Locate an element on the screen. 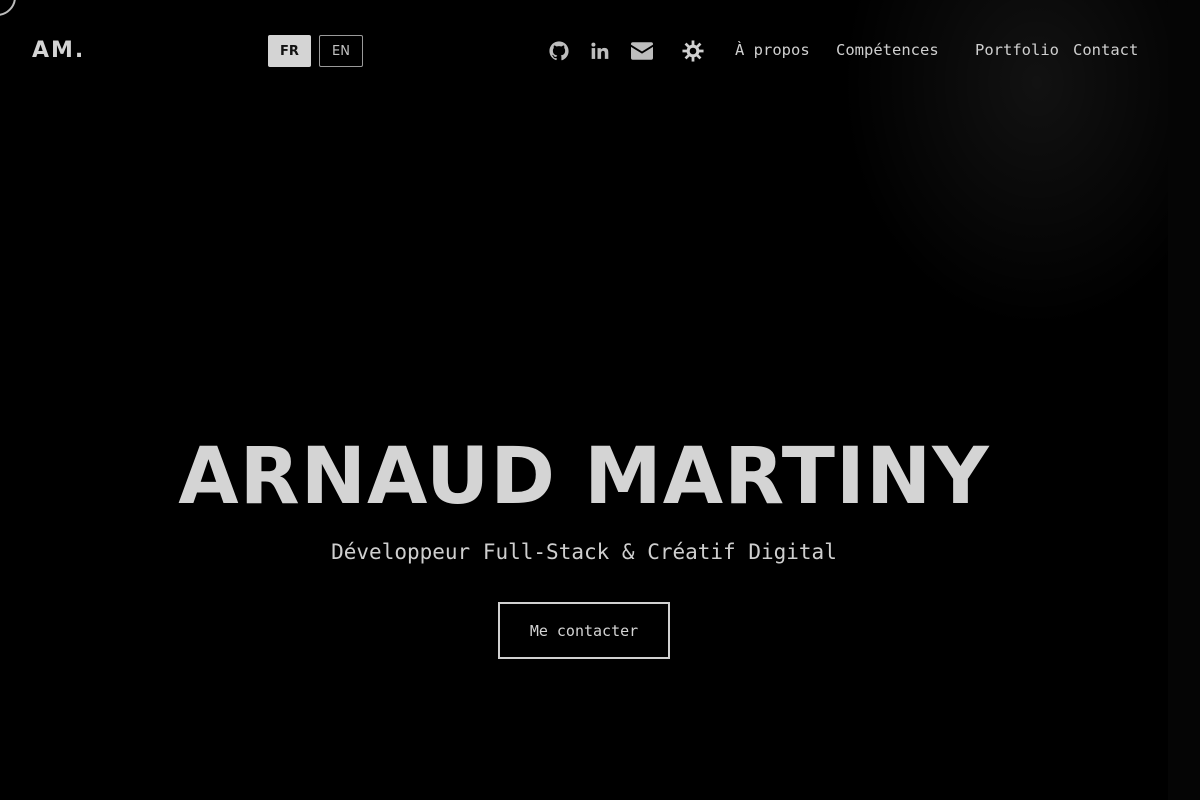 The image size is (1200, 800). nav-link-about: À propos is located at coordinates (772, 50).